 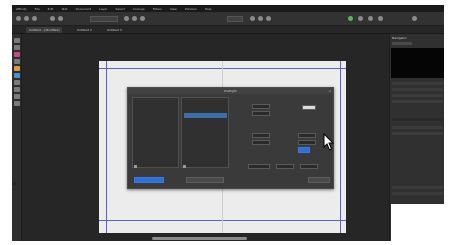 What do you see at coordinates (205, 180) in the screenshot?
I see `check-action-button` at bounding box center [205, 180].